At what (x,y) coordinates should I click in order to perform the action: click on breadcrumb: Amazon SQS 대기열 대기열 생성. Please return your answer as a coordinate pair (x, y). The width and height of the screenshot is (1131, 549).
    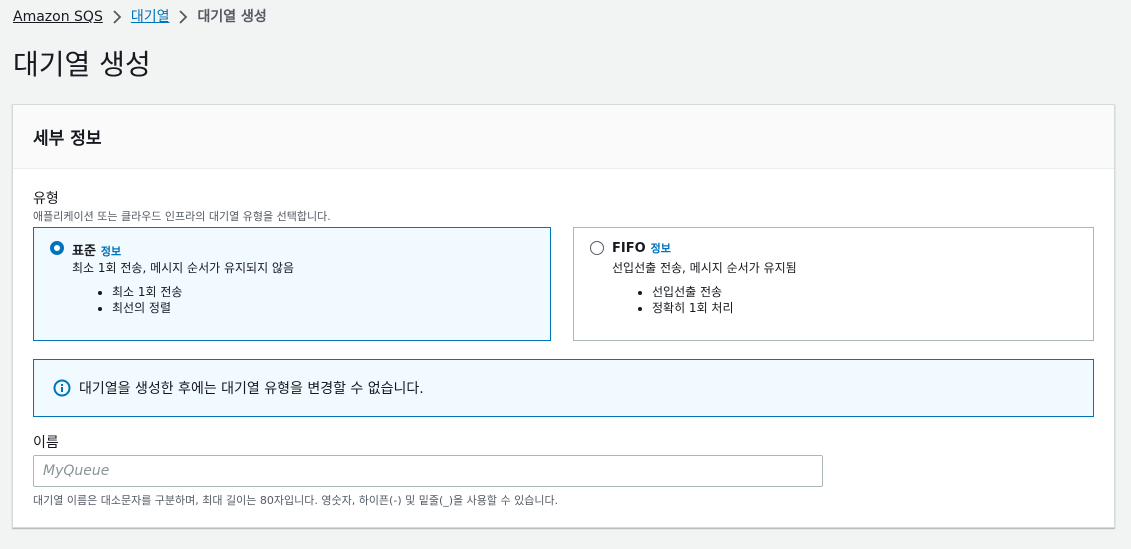
    Looking at the image, I should click on (140, 17).